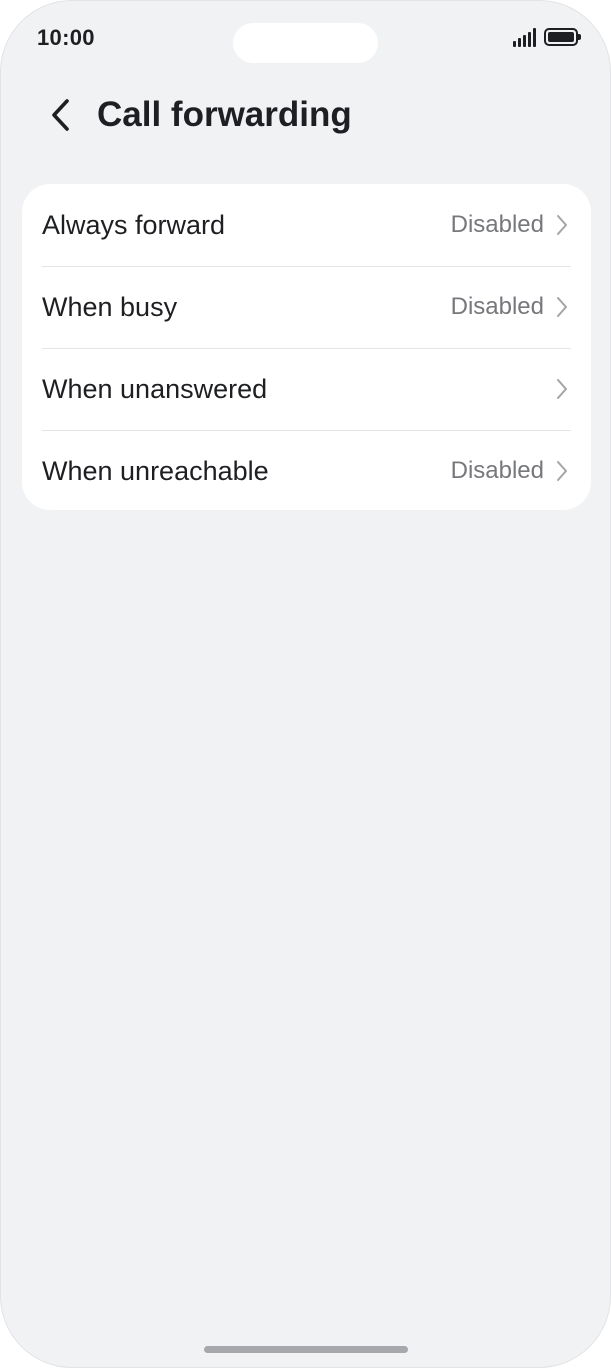  Describe the element at coordinates (306, 1349) in the screenshot. I see `home-indicator` at that location.